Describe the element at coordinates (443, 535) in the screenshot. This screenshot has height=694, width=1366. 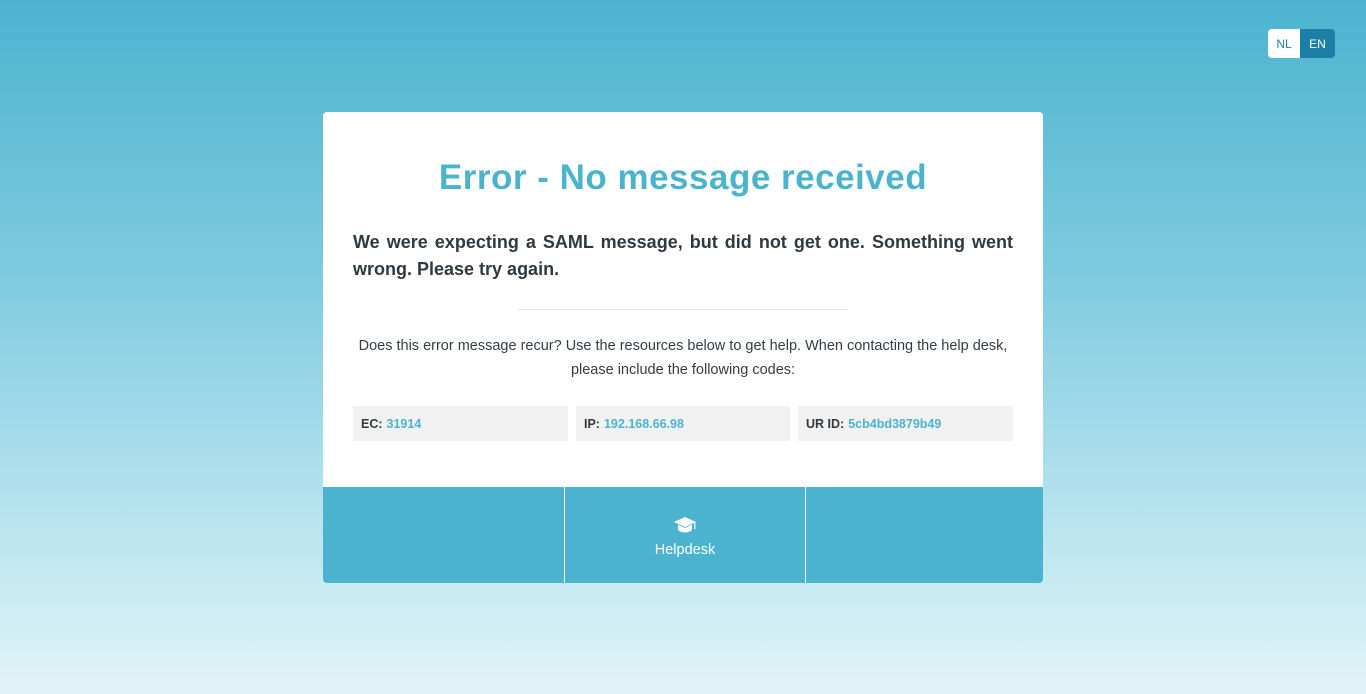
I see `footer-empty-left` at that location.